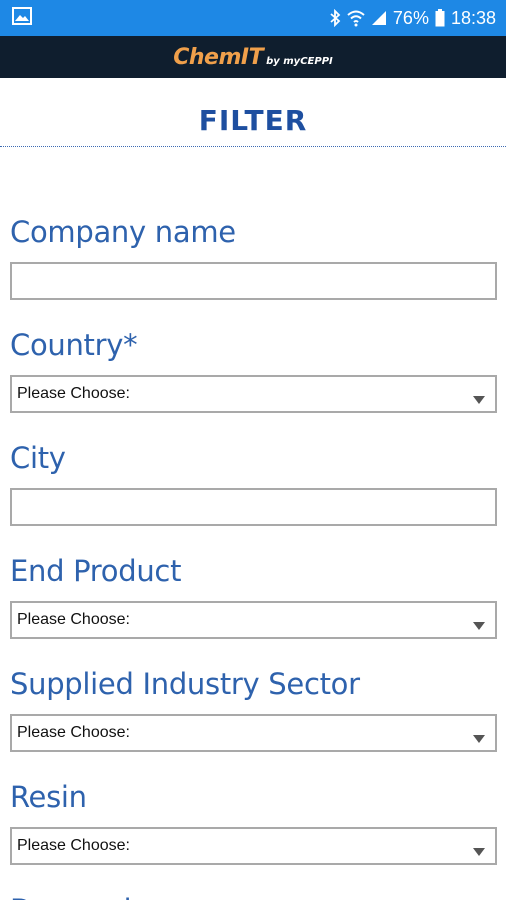 The image size is (506, 900). What do you see at coordinates (253, 120) in the screenshot?
I see `page-title: FILTER` at bounding box center [253, 120].